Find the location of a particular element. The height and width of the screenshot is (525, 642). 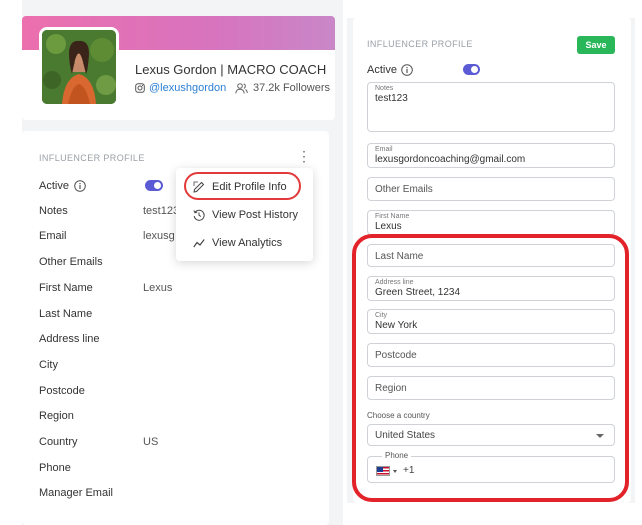

first-name-value: Lexus is located at coordinates (388, 226).